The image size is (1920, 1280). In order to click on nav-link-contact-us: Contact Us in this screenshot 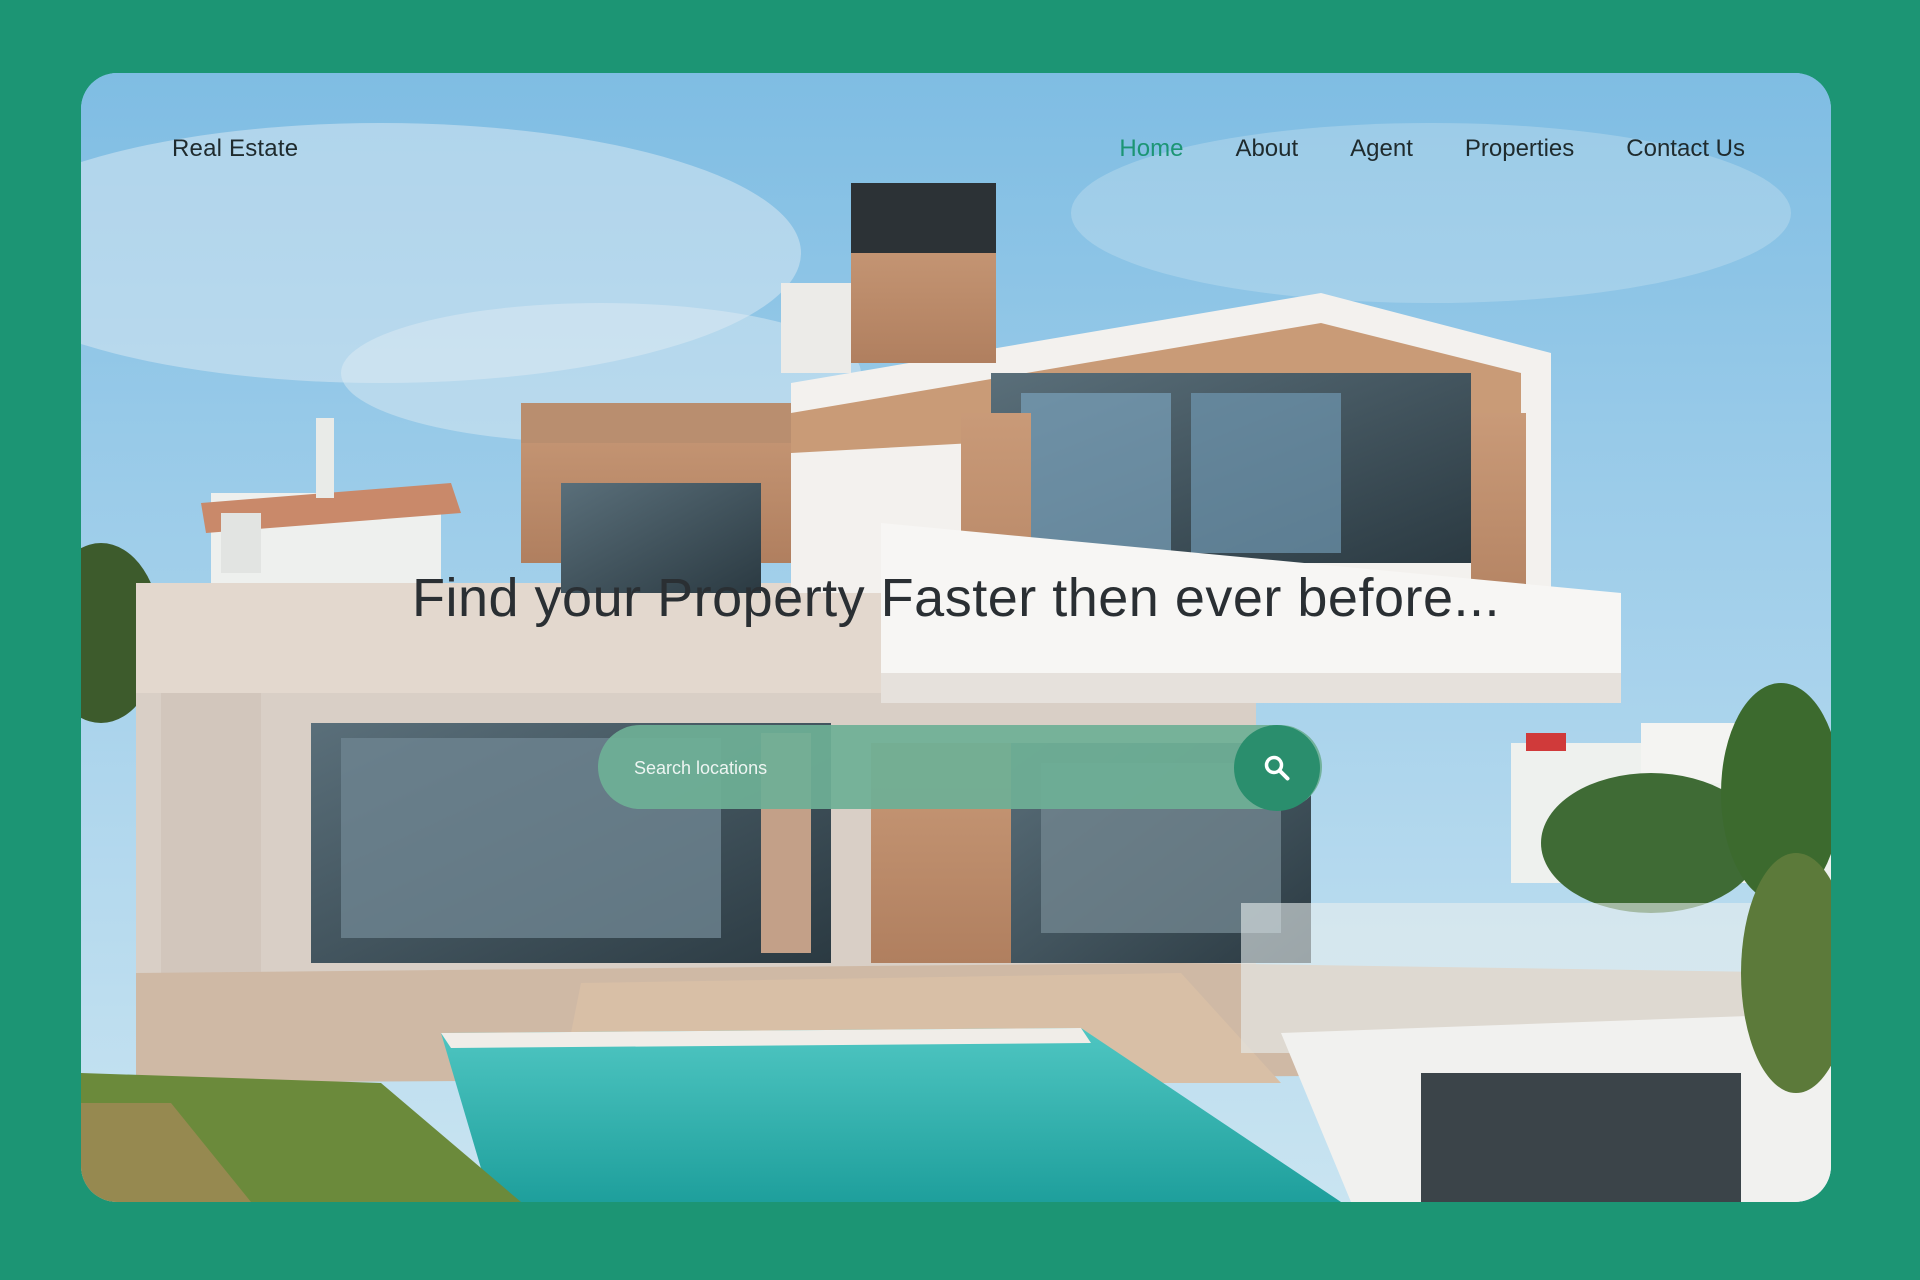, I will do `click(1685, 149)`.